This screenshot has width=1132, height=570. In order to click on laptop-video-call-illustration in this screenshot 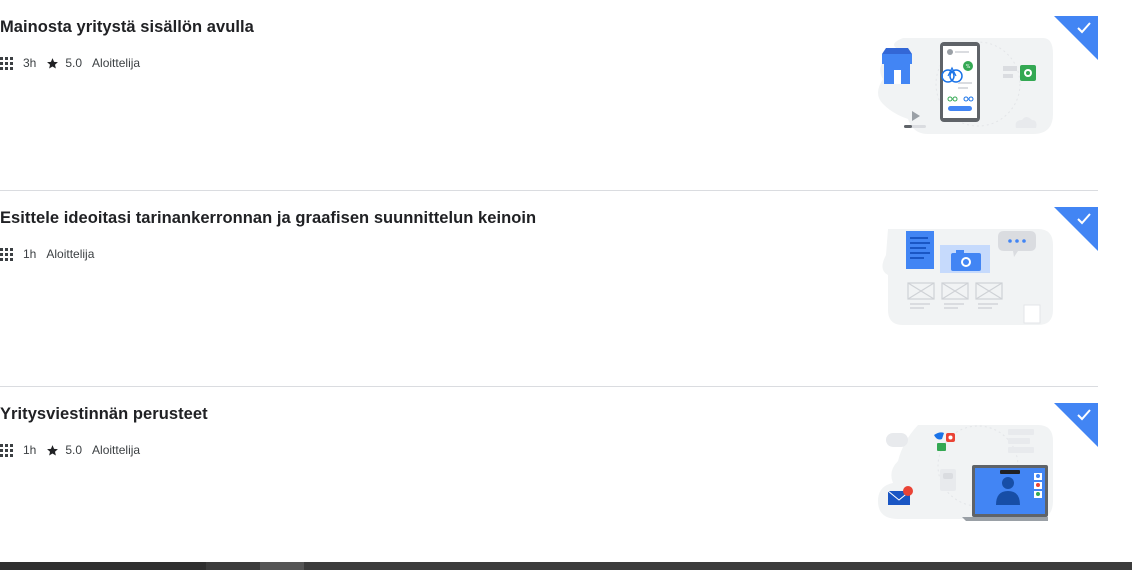, I will do `click(965, 473)`.